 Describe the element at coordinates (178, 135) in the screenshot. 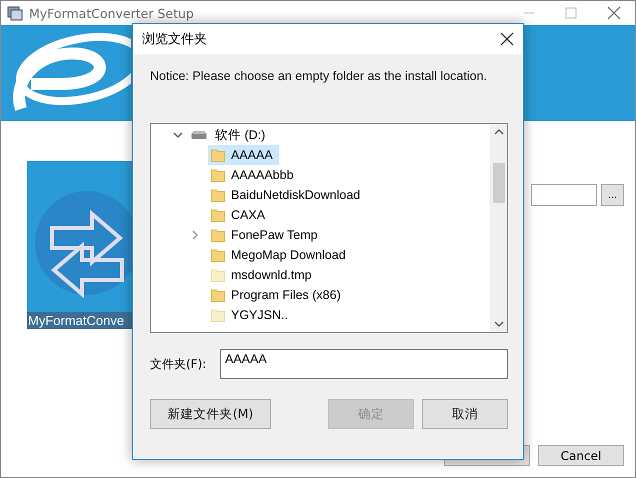

I see `chevron-down-icon` at that location.